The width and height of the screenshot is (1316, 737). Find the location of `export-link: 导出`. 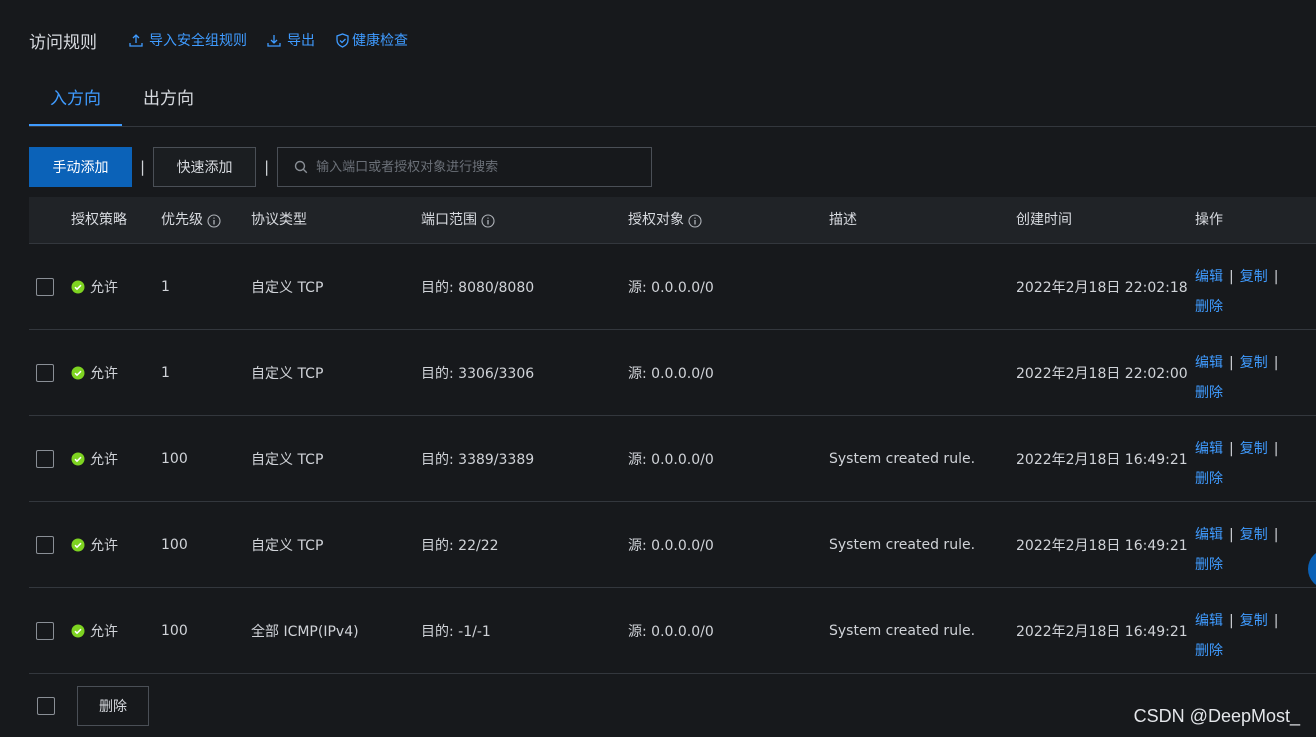

export-link: 导出 is located at coordinates (291, 40).